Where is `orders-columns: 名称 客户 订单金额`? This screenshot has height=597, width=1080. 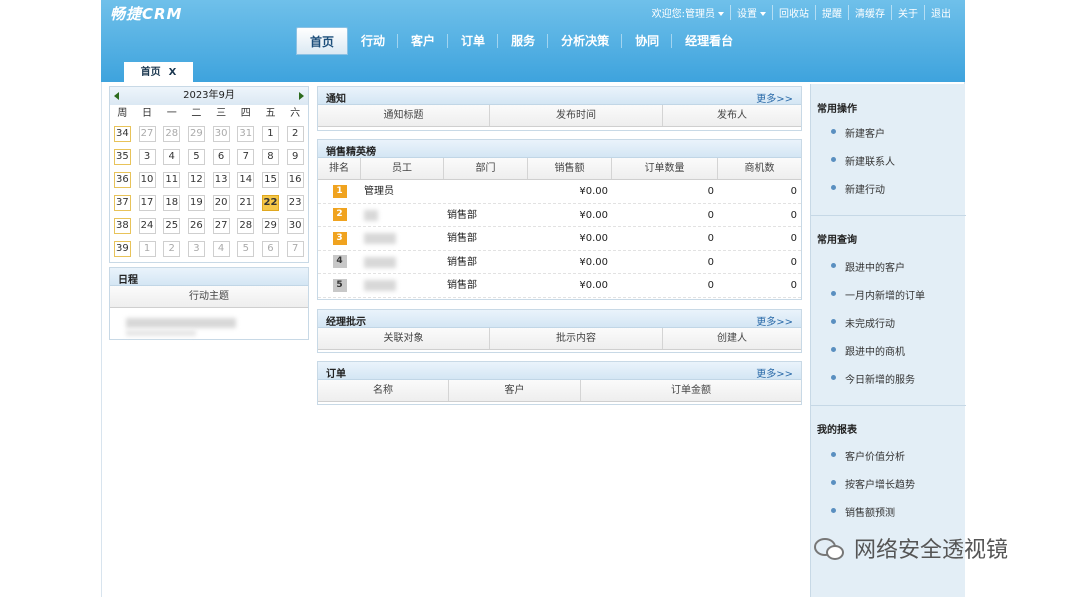
orders-columns: 名称 客户 订单金额 is located at coordinates (559, 391).